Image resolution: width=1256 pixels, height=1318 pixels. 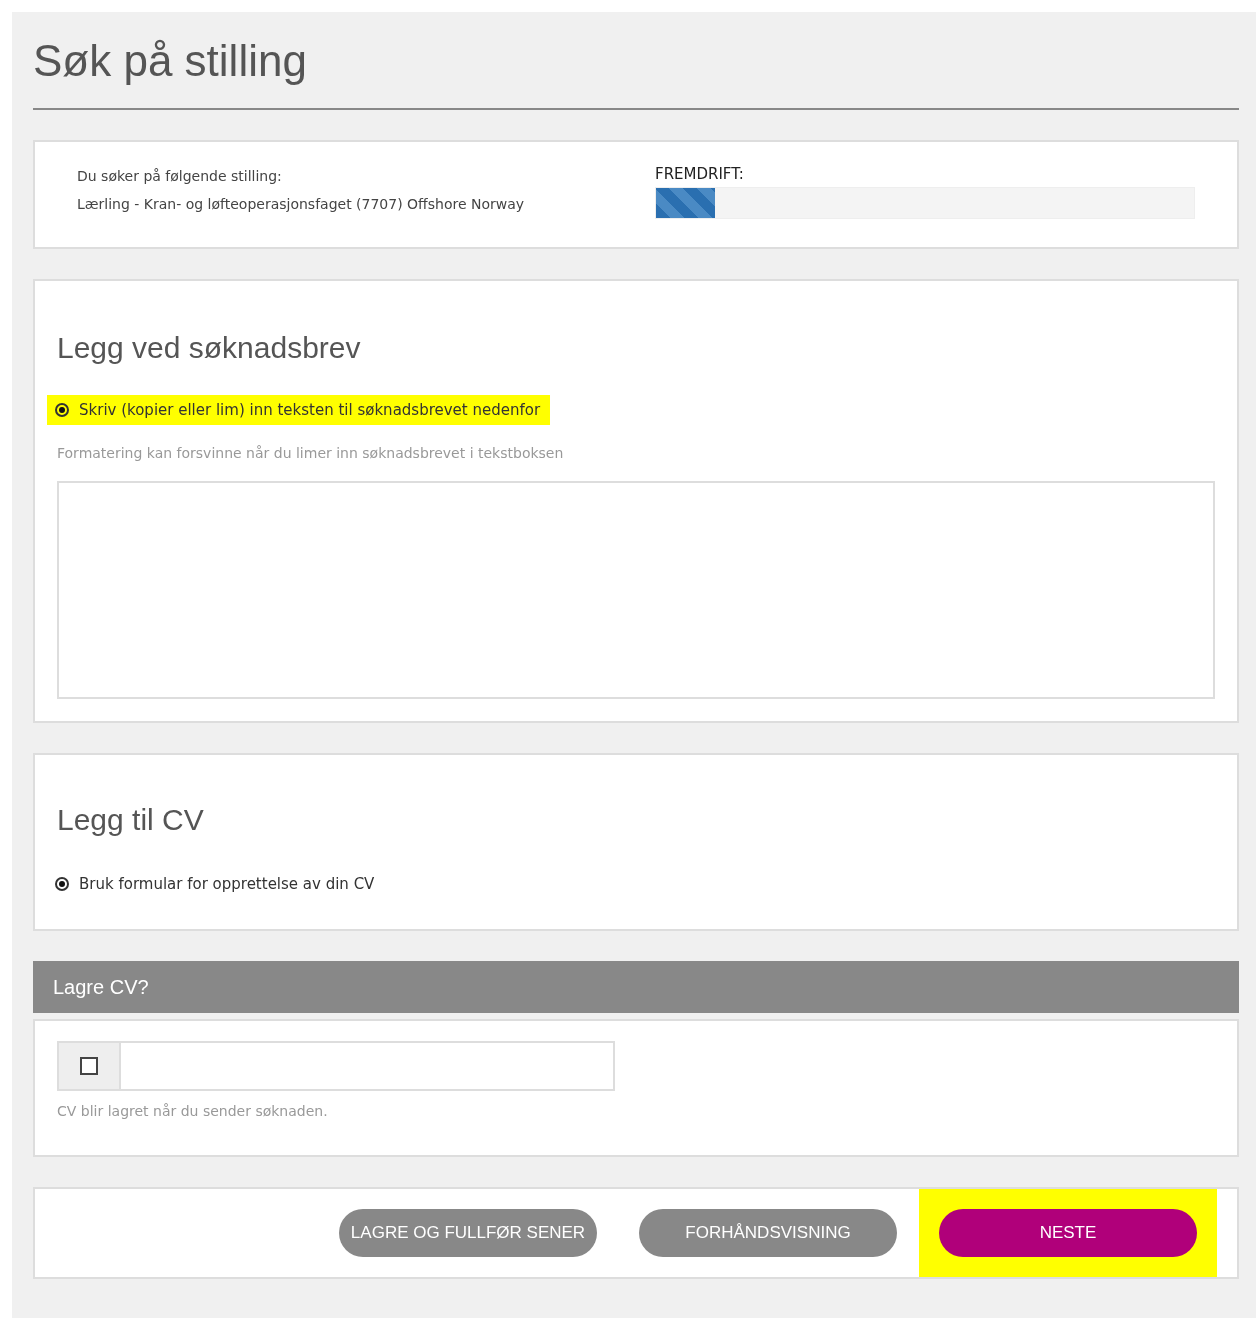 I want to click on radio-option: Bruk formular for opprettelse av din CV, so click(x=216, y=884).